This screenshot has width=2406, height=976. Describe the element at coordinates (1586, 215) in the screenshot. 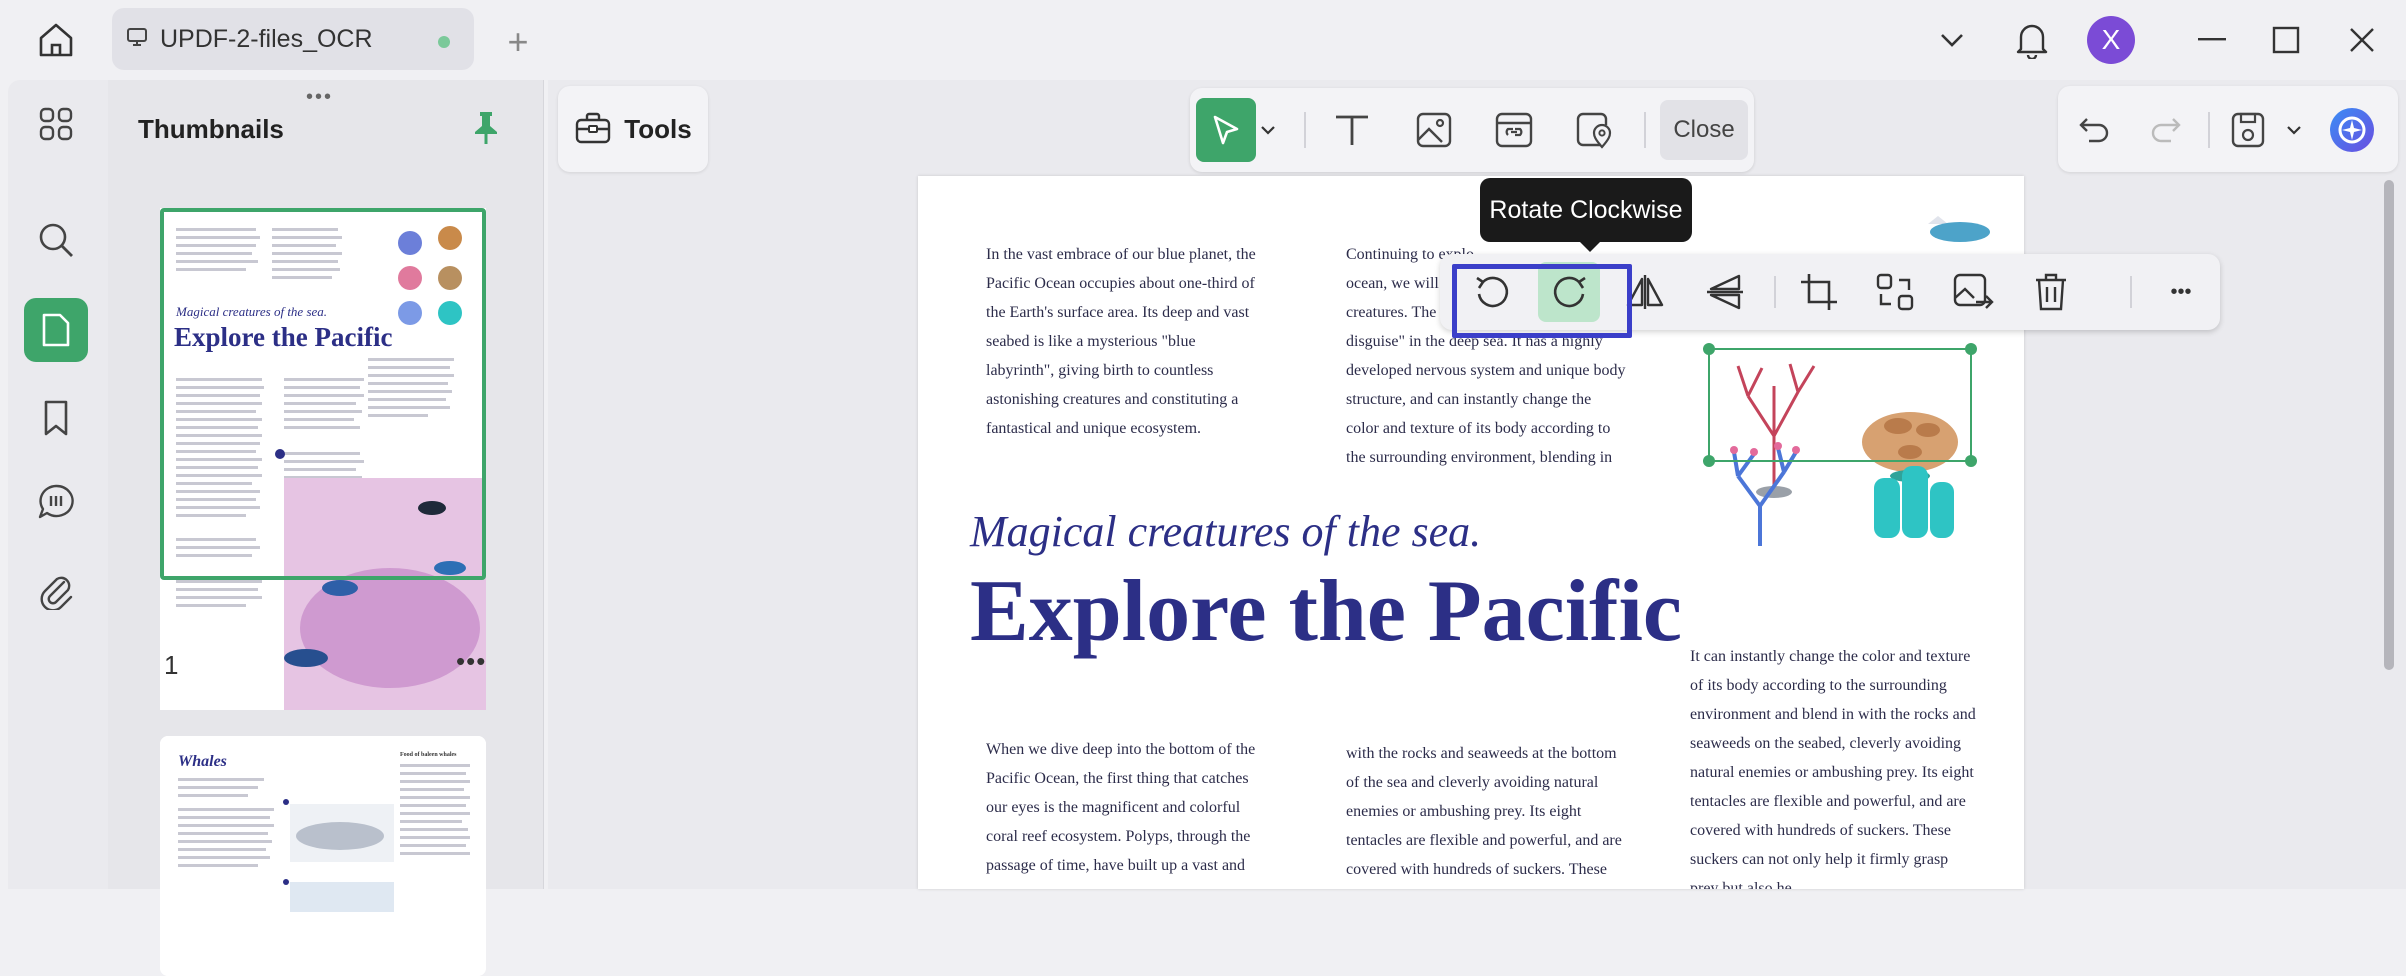

I see `rotate-clockwise-tooltip: Rotate Clockwise` at that location.